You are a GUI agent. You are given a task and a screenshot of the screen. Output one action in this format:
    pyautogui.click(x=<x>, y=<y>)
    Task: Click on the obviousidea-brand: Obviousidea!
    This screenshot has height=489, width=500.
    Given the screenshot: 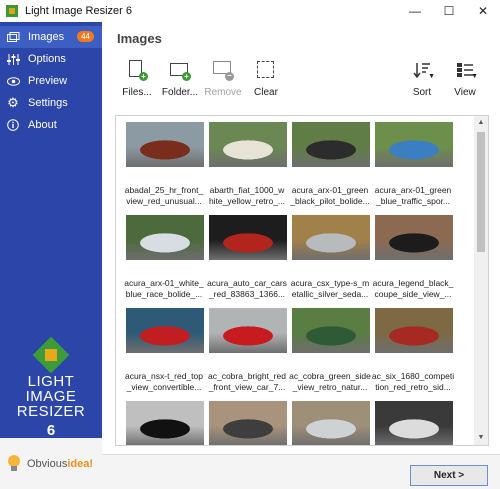 What is the action you would take?
    pyautogui.click(x=51, y=463)
    